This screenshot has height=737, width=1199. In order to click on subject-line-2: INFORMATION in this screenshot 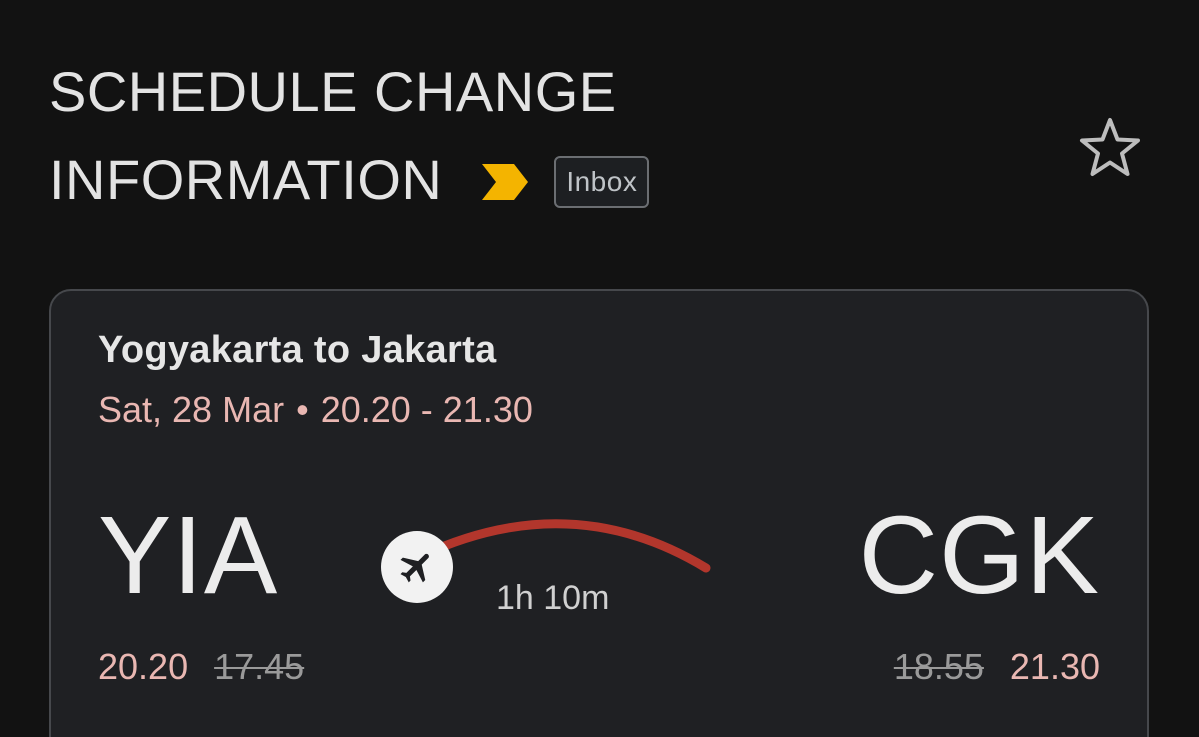, I will do `click(246, 179)`.